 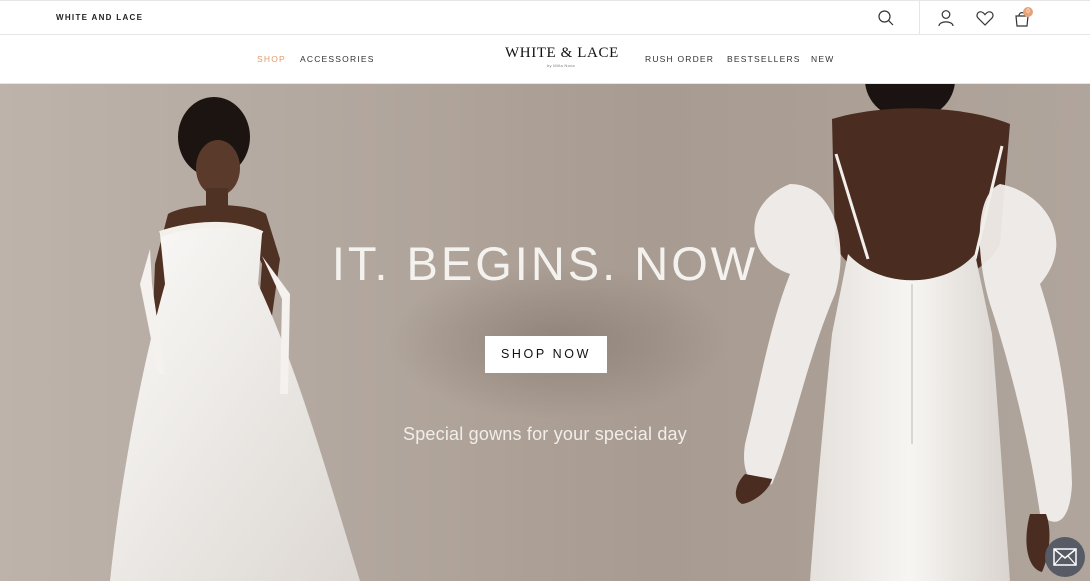 What do you see at coordinates (545, 263) in the screenshot?
I see `hero-title: IT. BEGINS. NOW` at bounding box center [545, 263].